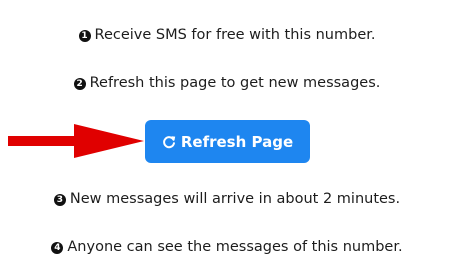  Describe the element at coordinates (169, 142) in the screenshot. I see `refresh-icon` at that location.